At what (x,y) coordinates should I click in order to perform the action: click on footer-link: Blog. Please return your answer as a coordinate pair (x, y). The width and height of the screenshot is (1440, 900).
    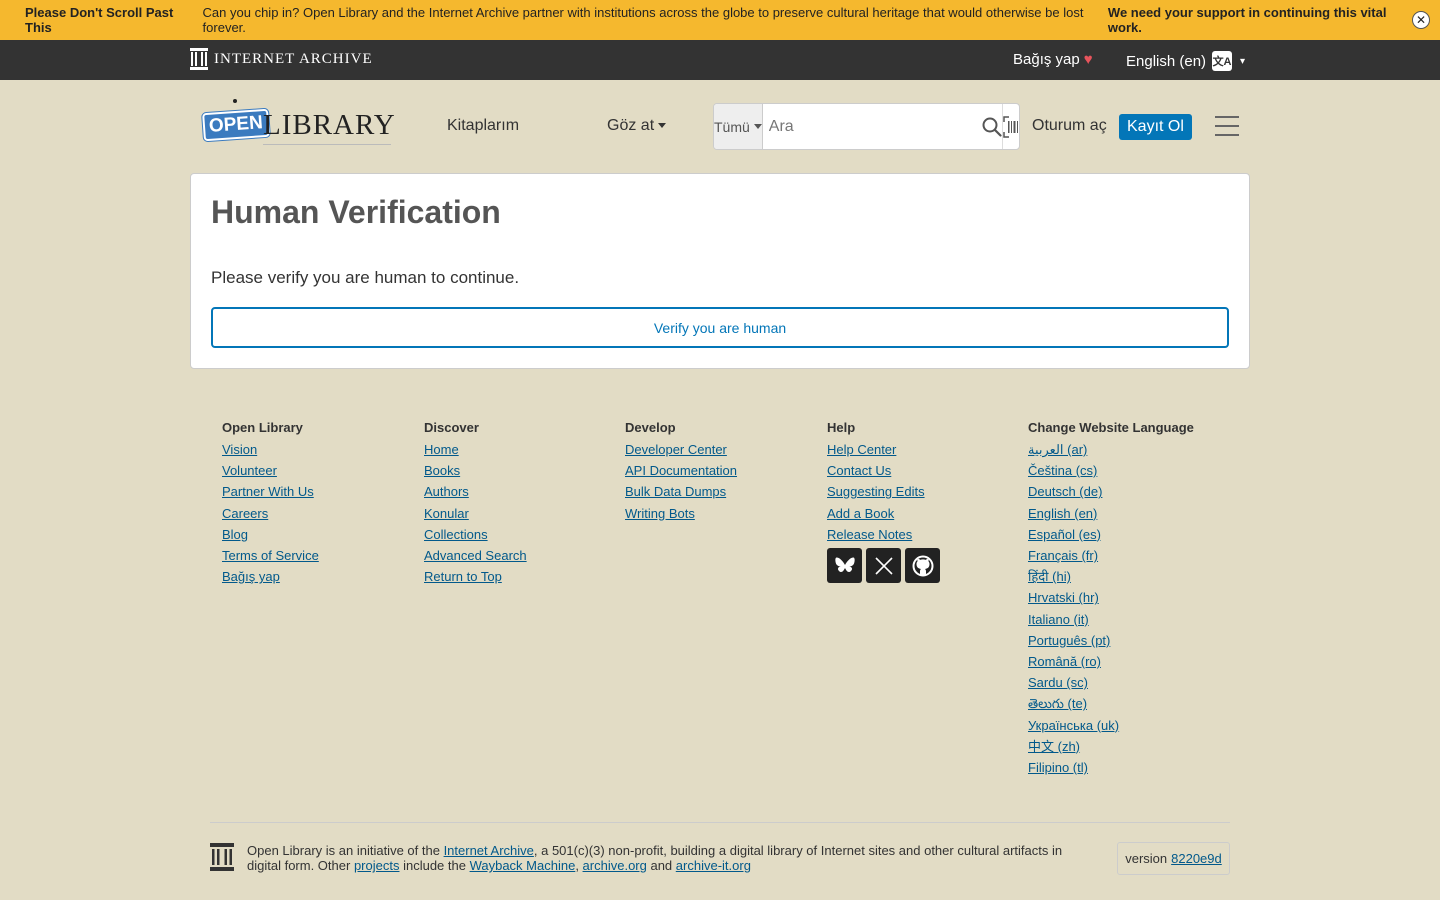
    Looking at the image, I should click on (270, 534).